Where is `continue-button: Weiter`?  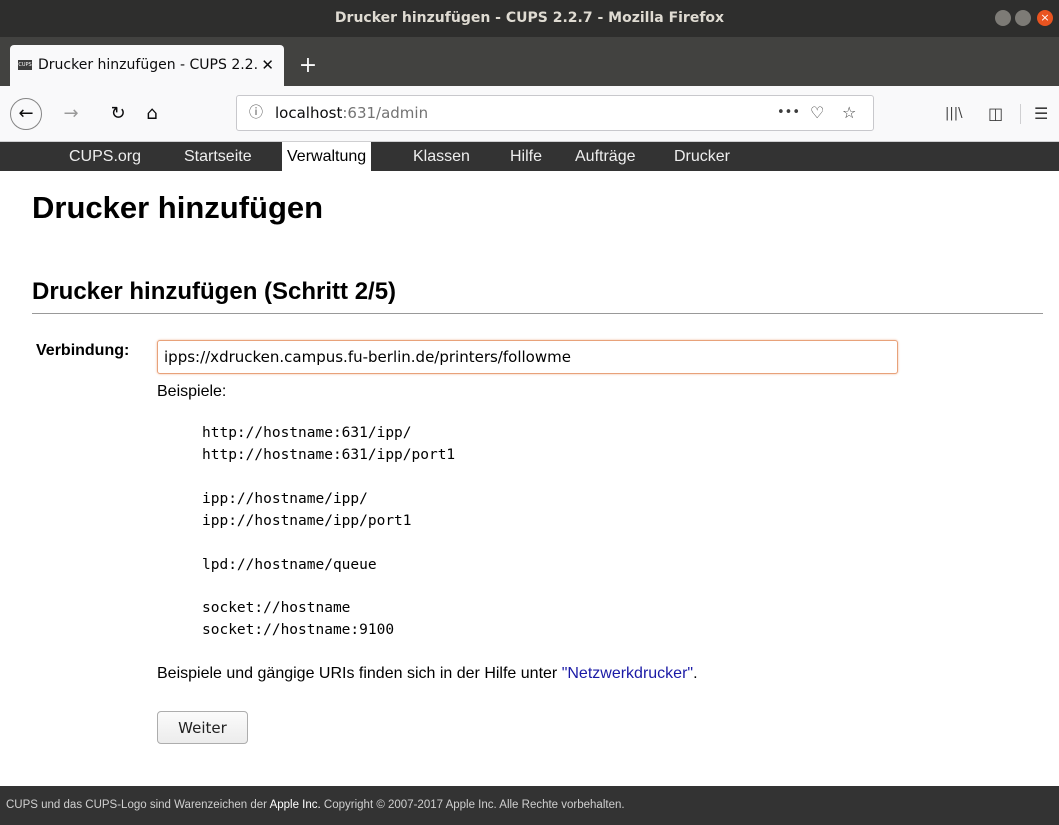 continue-button: Weiter is located at coordinates (202, 727).